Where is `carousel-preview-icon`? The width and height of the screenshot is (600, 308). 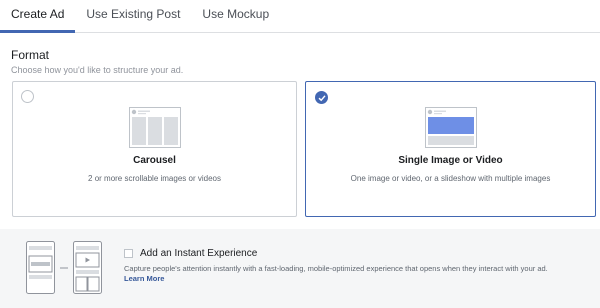
carousel-preview-icon is located at coordinates (154, 130).